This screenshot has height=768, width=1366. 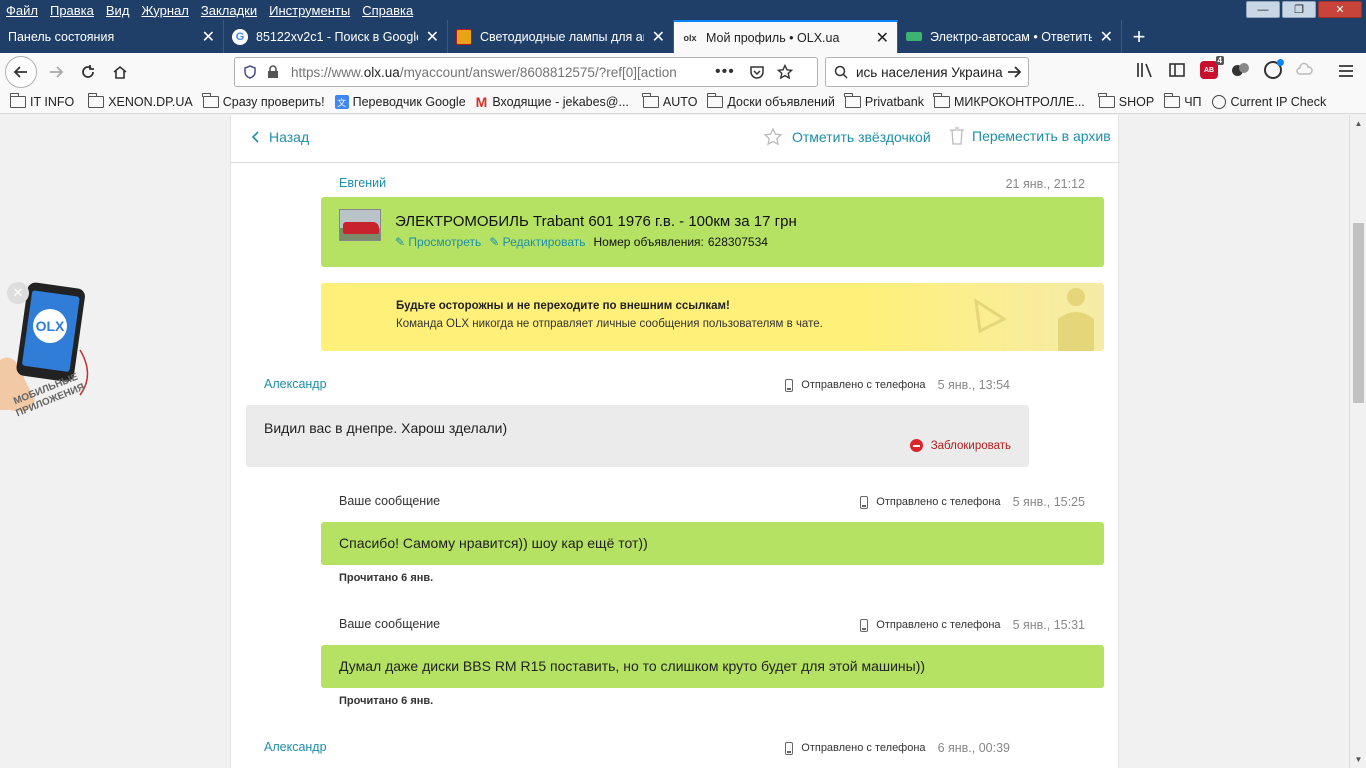 I want to click on star-icon, so click(x=773, y=136).